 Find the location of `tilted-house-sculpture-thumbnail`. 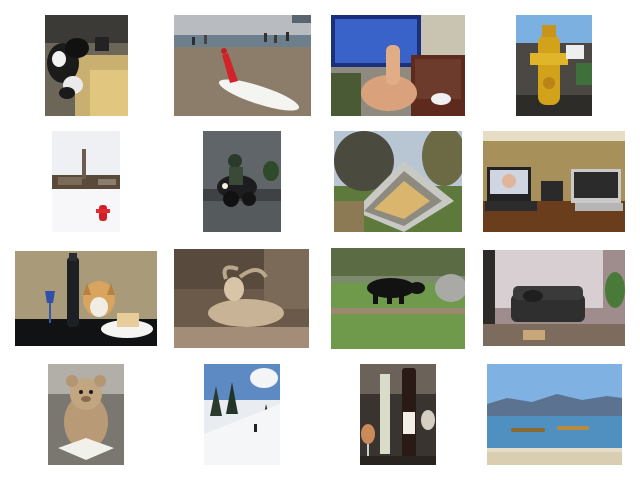

tilted-house-sculpture-thumbnail is located at coordinates (398, 181).